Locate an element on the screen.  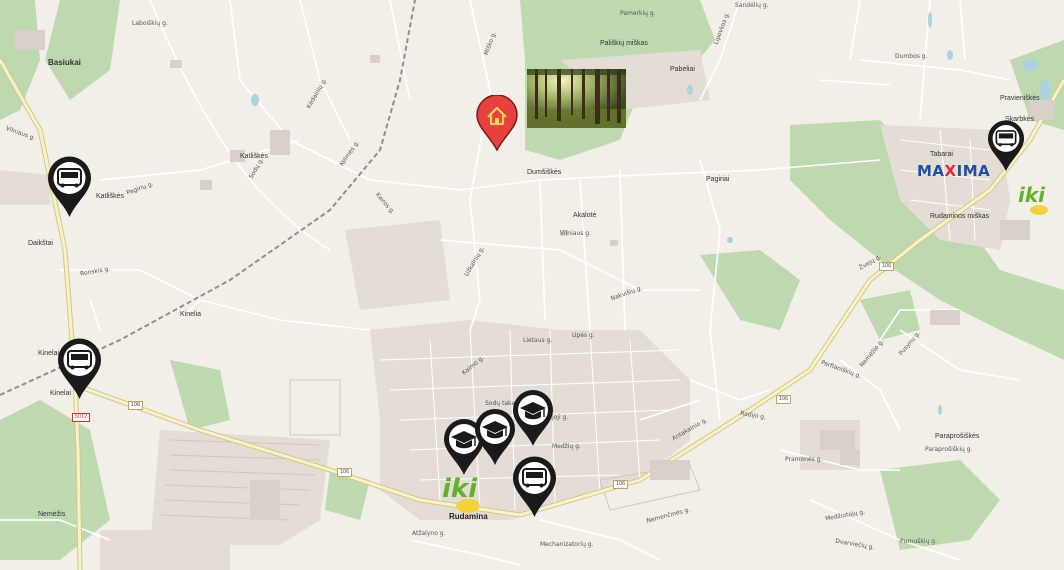
place-label-pagiriai: Pagiriai is located at coordinates (718, 179).